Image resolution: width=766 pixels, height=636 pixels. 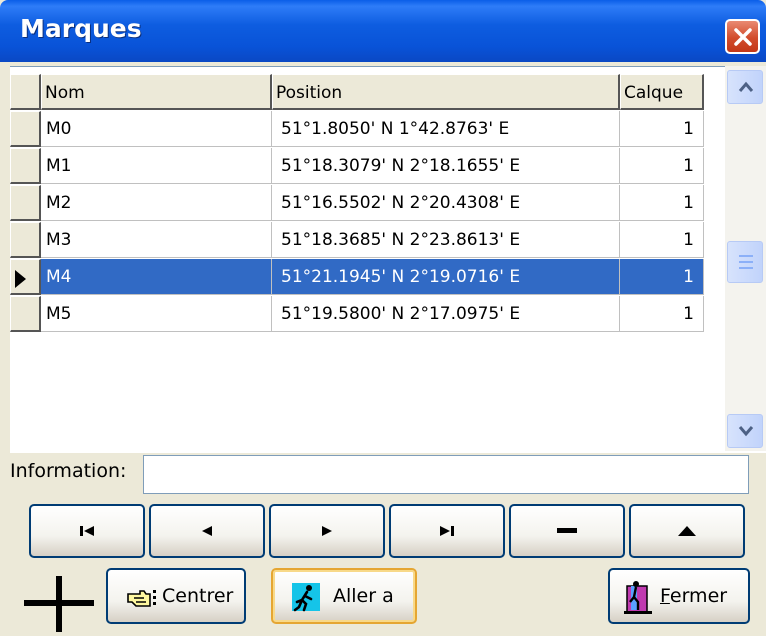 What do you see at coordinates (156, 92) in the screenshot?
I see `column-header-nom: Nom` at bounding box center [156, 92].